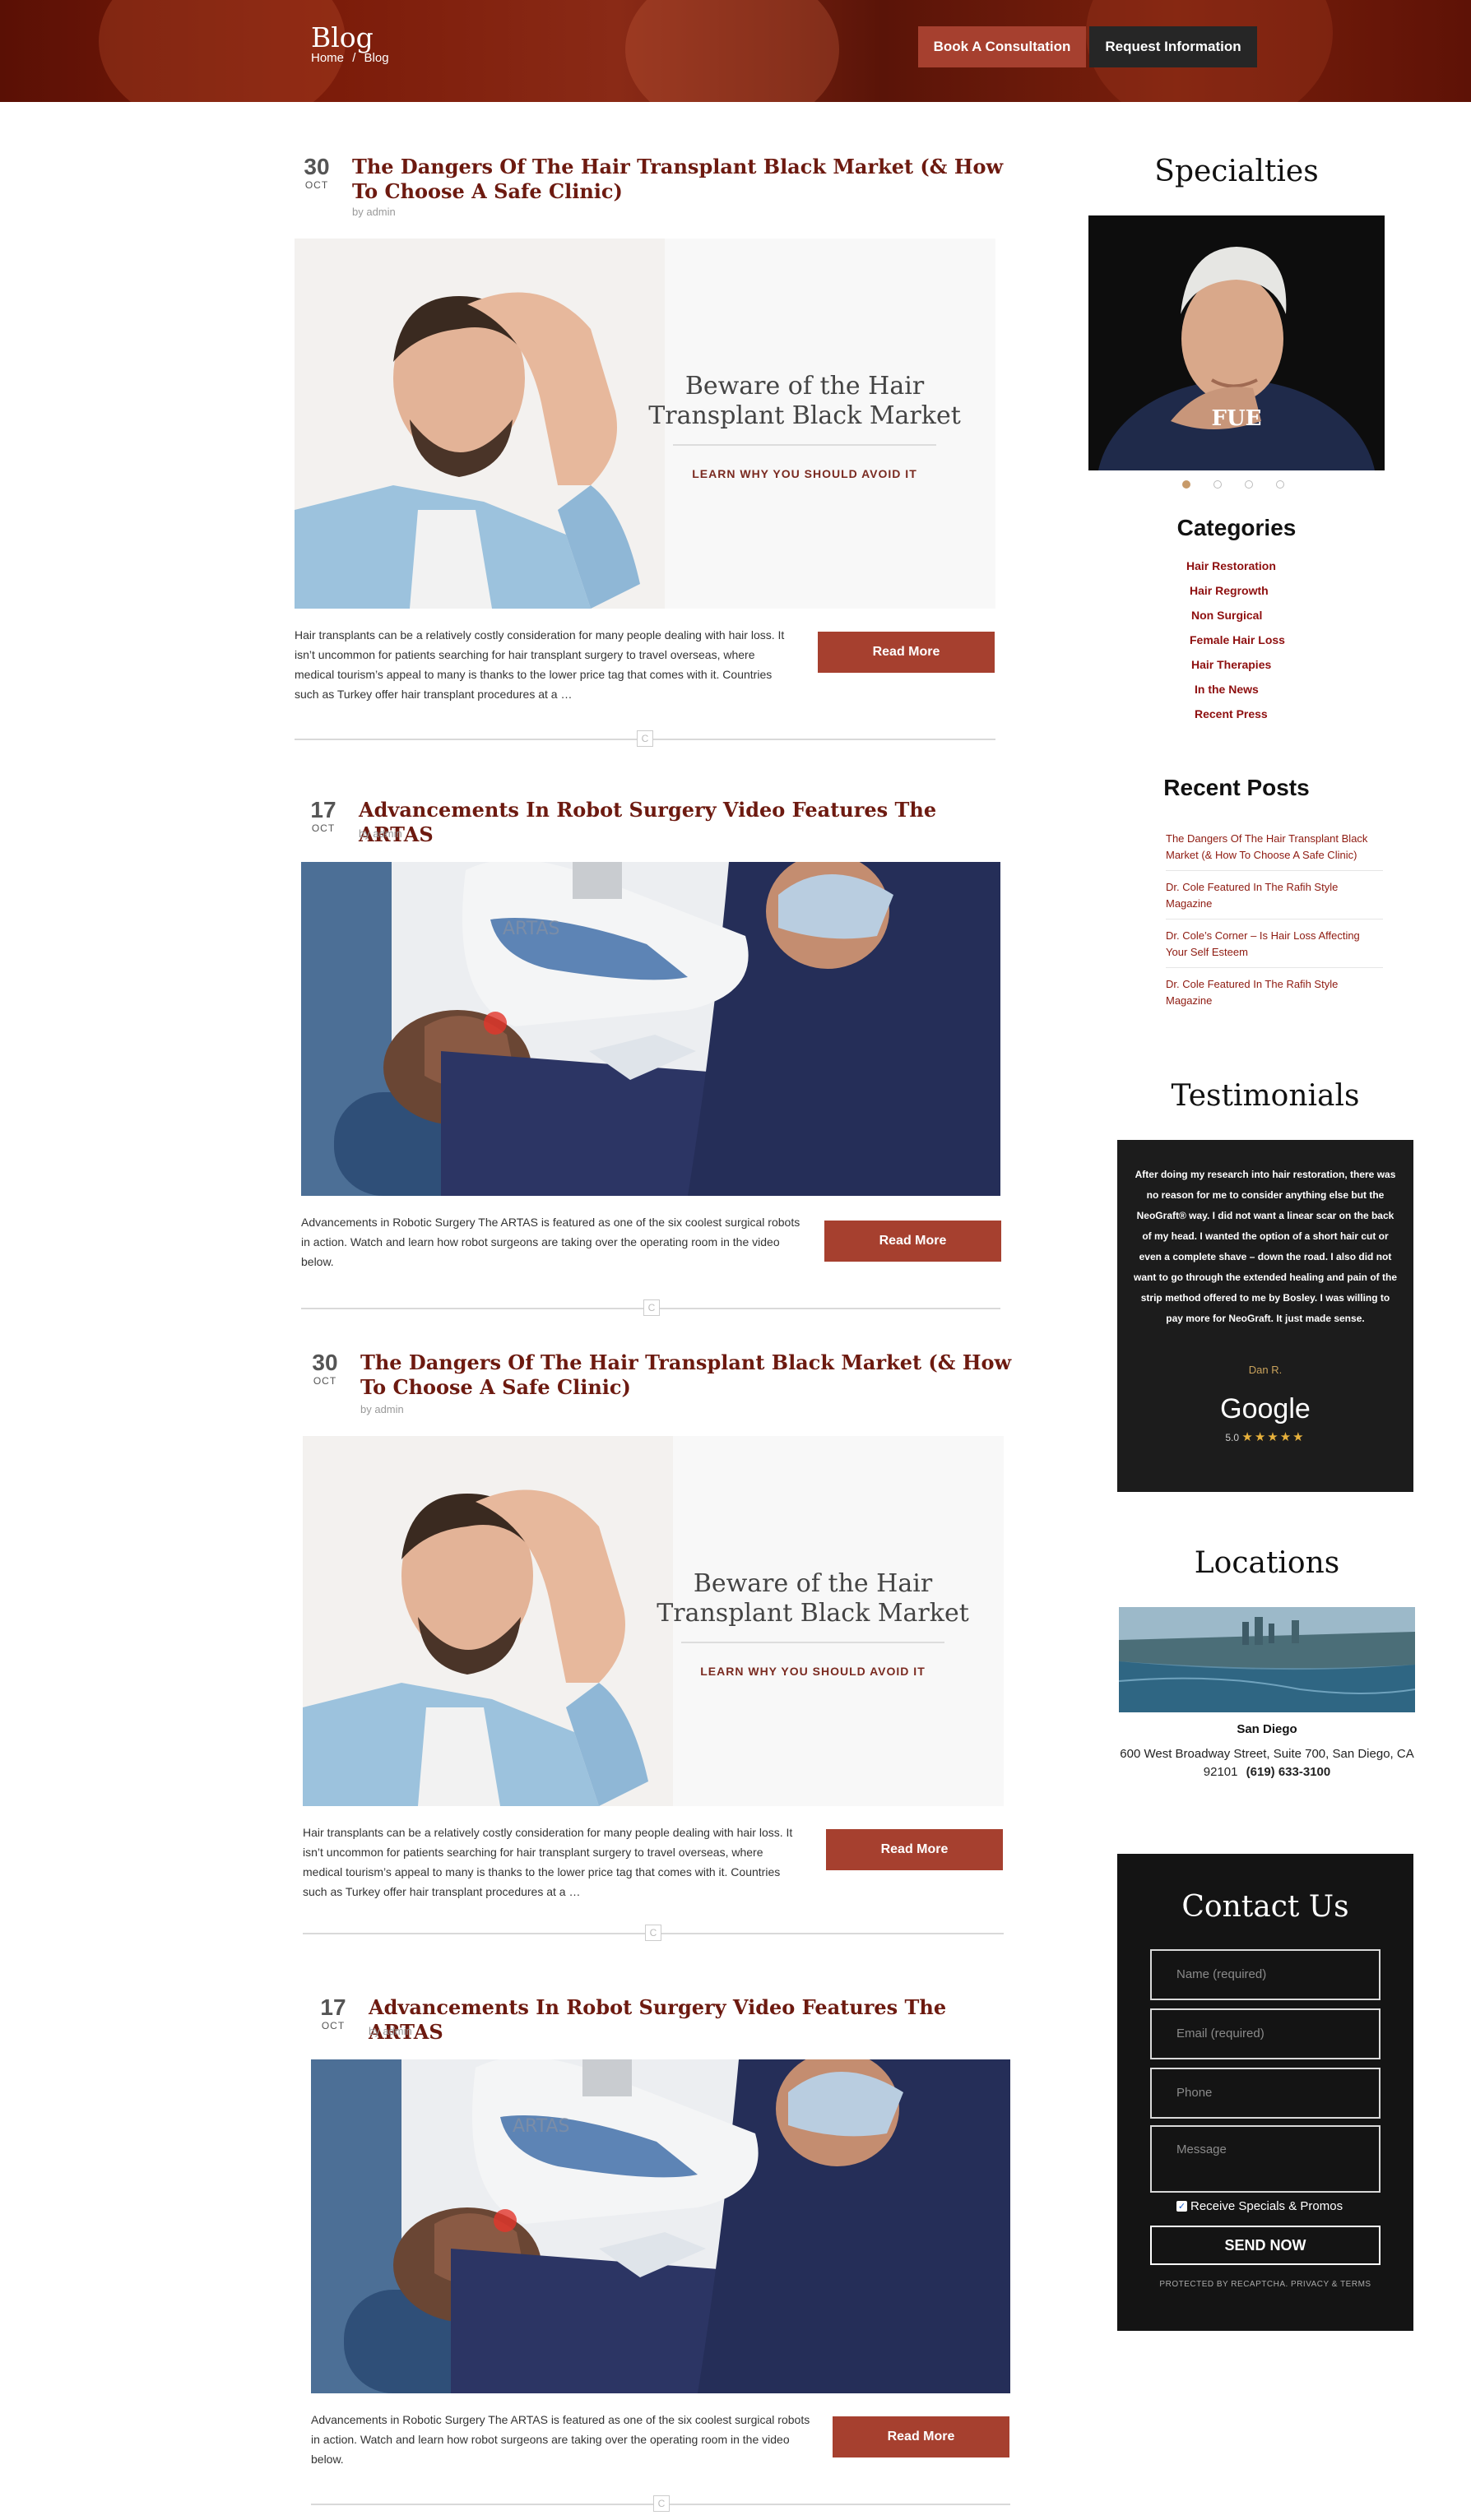  I want to click on book-consultation-button: Book A Consultation, so click(1002, 46).